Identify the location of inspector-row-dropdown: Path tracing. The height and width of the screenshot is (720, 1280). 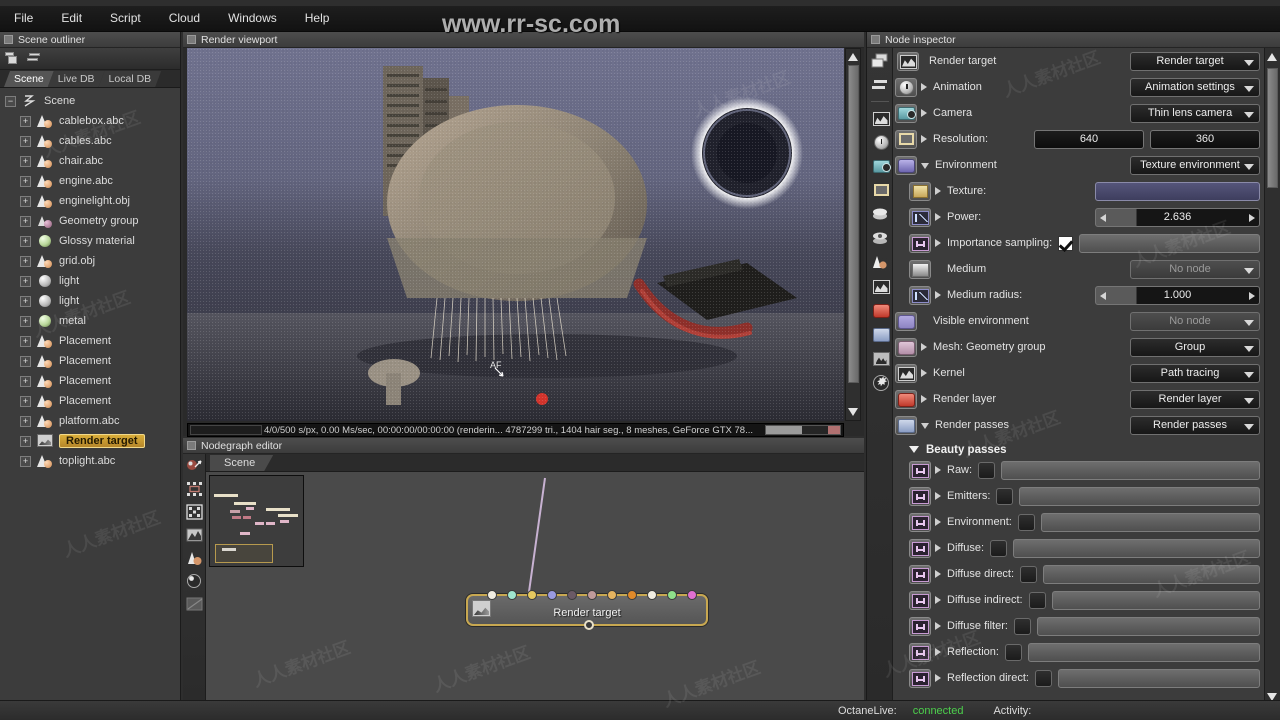
(1195, 373).